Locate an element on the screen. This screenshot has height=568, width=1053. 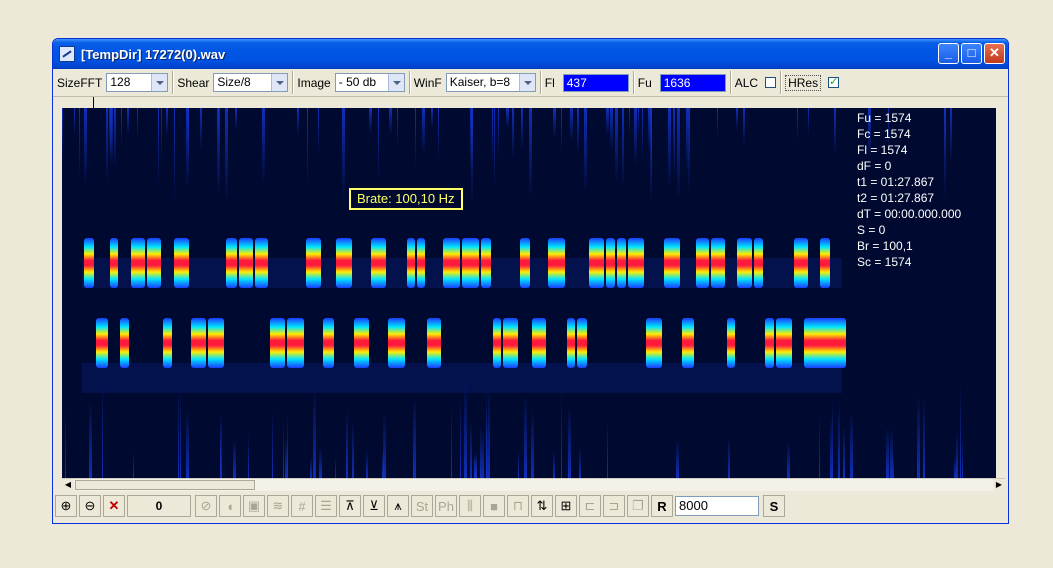
fu-label: Fu is located at coordinates (644, 82).